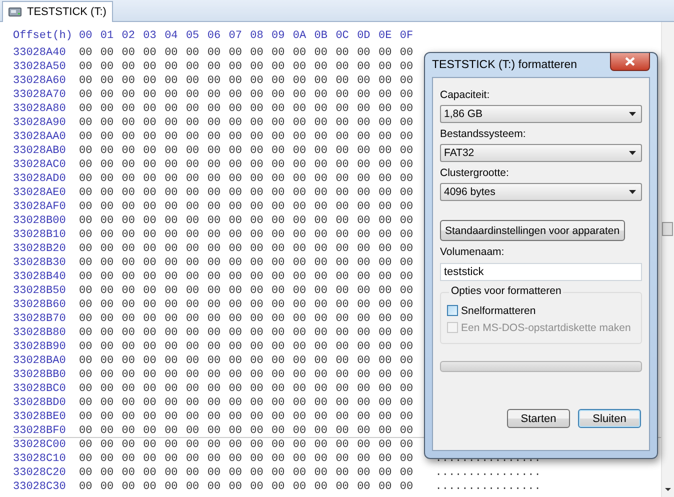 The height and width of the screenshot is (497, 674). Describe the element at coordinates (541, 153) in the screenshot. I see `dropdown: FAT32` at that location.